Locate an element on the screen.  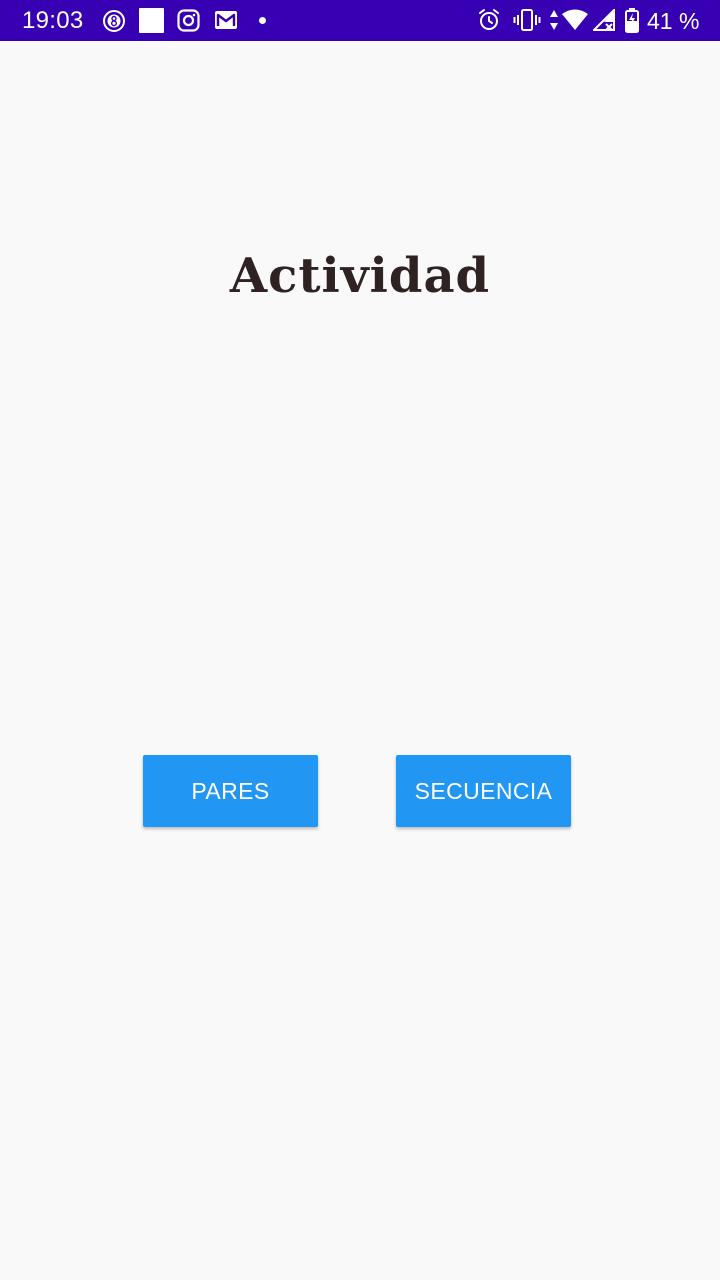
instagram-icon is located at coordinates (188, 20).